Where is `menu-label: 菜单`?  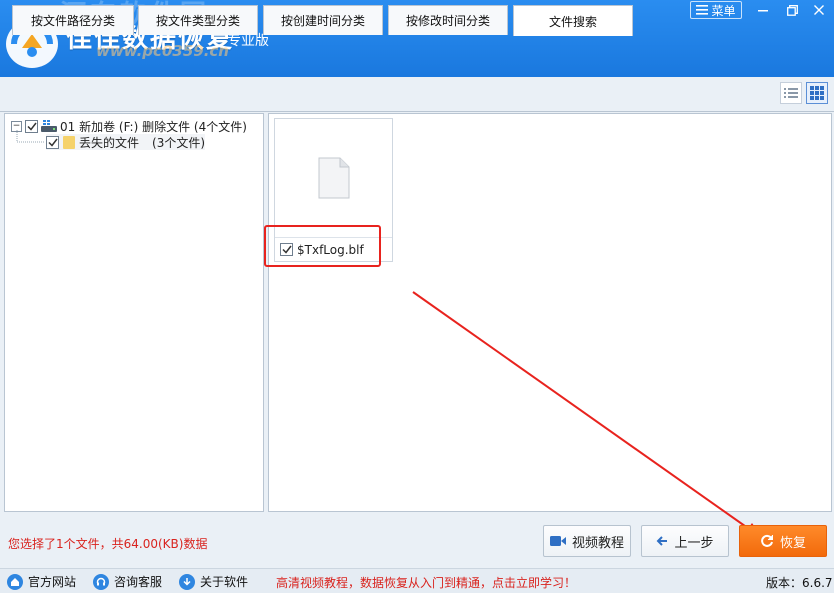
menu-label: 菜单 is located at coordinates (723, 10).